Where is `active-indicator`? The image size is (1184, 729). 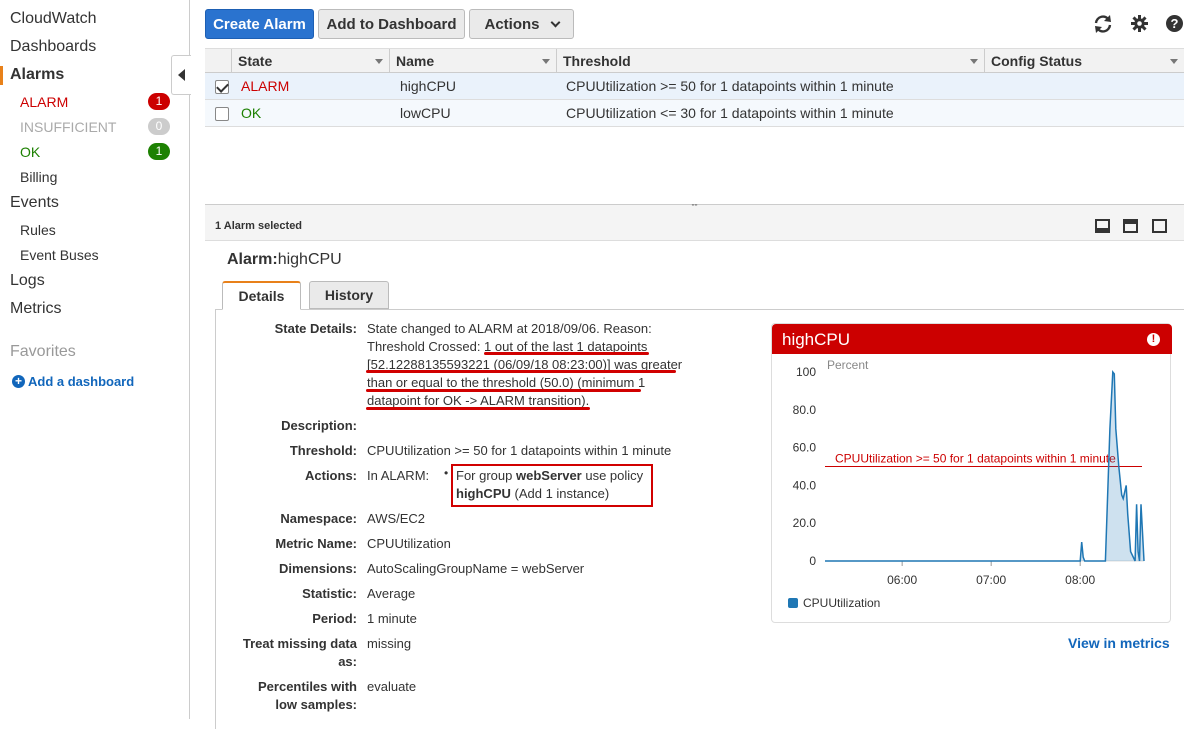 active-indicator is located at coordinates (1, 75).